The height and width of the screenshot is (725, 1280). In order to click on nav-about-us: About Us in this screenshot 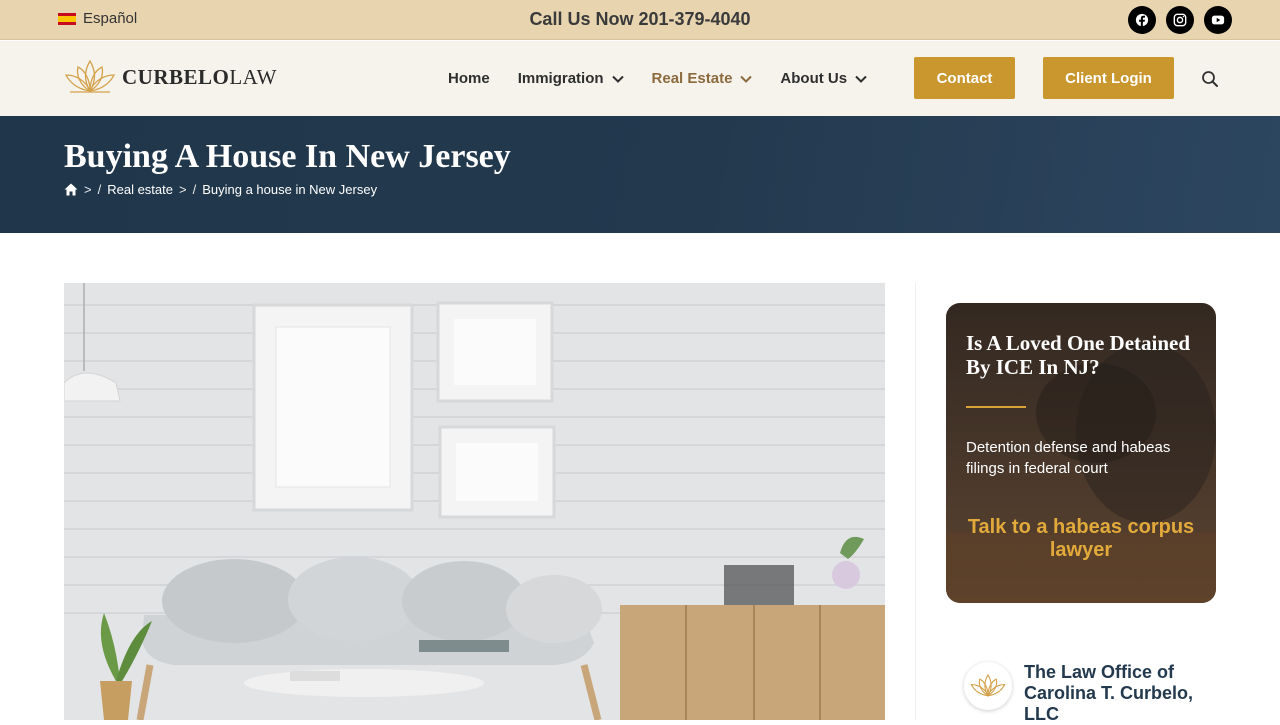, I will do `click(823, 78)`.